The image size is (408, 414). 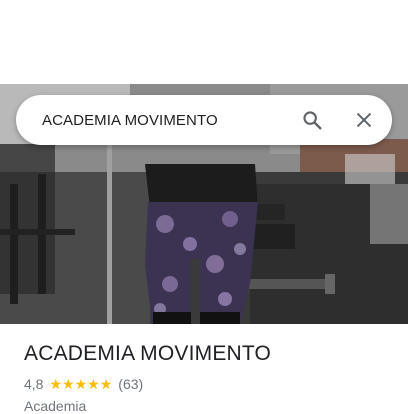 I want to click on close-icon, so click(x=364, y=120).